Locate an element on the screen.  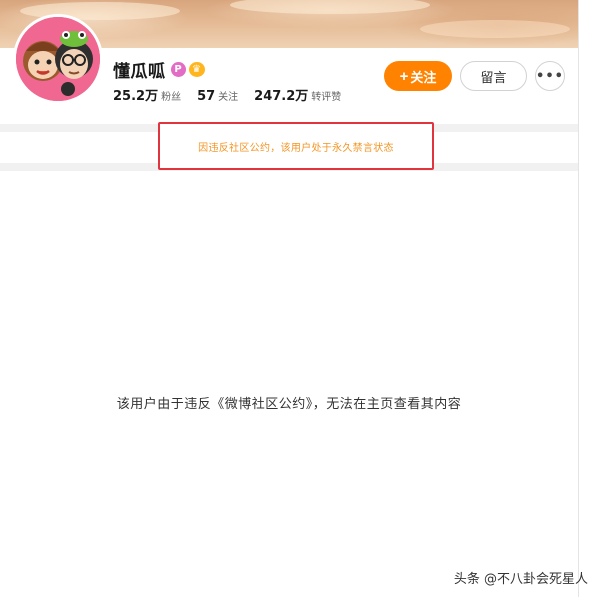
stat-label: 粉丝 is located at coordinates (171, 97).